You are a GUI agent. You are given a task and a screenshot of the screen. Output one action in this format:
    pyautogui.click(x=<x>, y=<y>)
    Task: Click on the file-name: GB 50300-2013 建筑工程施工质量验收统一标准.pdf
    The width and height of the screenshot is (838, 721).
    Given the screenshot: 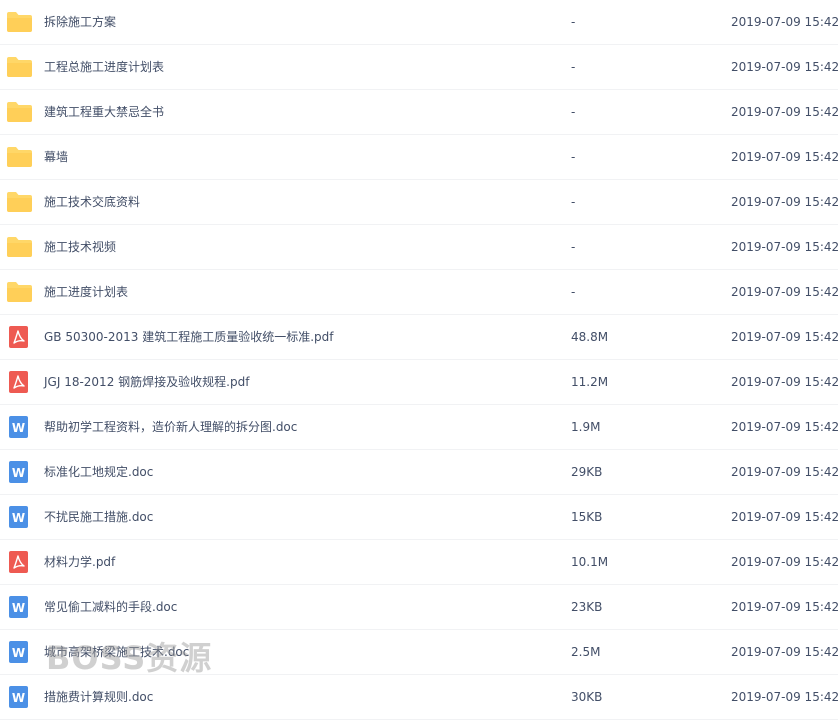 What is the action you would take?
    pyautogui.click(x=188, y=337)
    